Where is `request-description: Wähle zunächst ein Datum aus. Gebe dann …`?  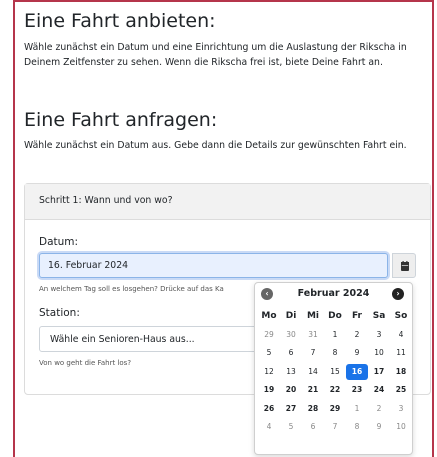
request-description: Wähle zunächst ein Datum aus. Gebe dann … is located at coordinates (215, 145).